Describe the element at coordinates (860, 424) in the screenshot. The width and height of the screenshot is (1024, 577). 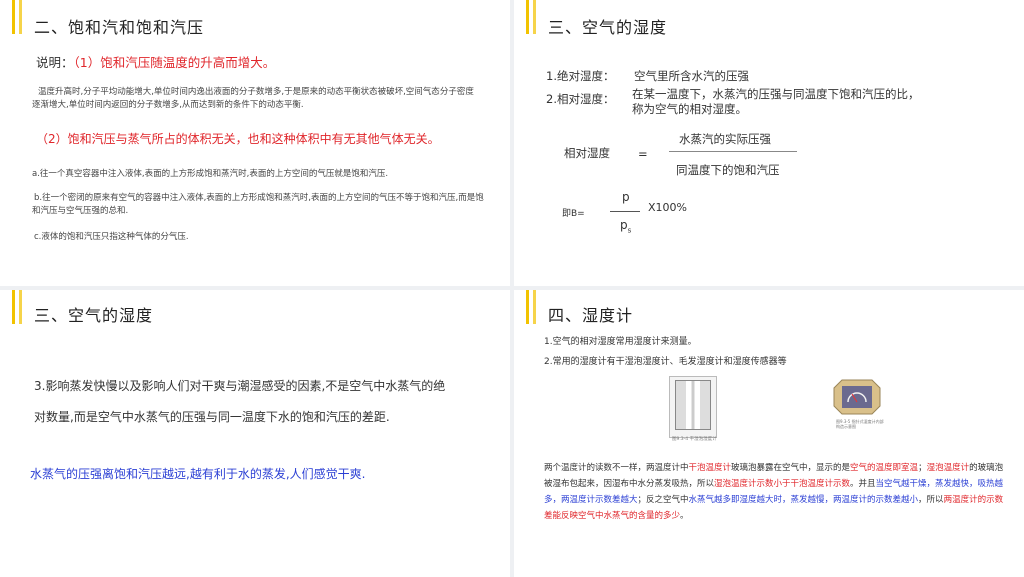
I see `image2-caption: 图9.3-5 指针式湿度计内部构造示意图` at that location.